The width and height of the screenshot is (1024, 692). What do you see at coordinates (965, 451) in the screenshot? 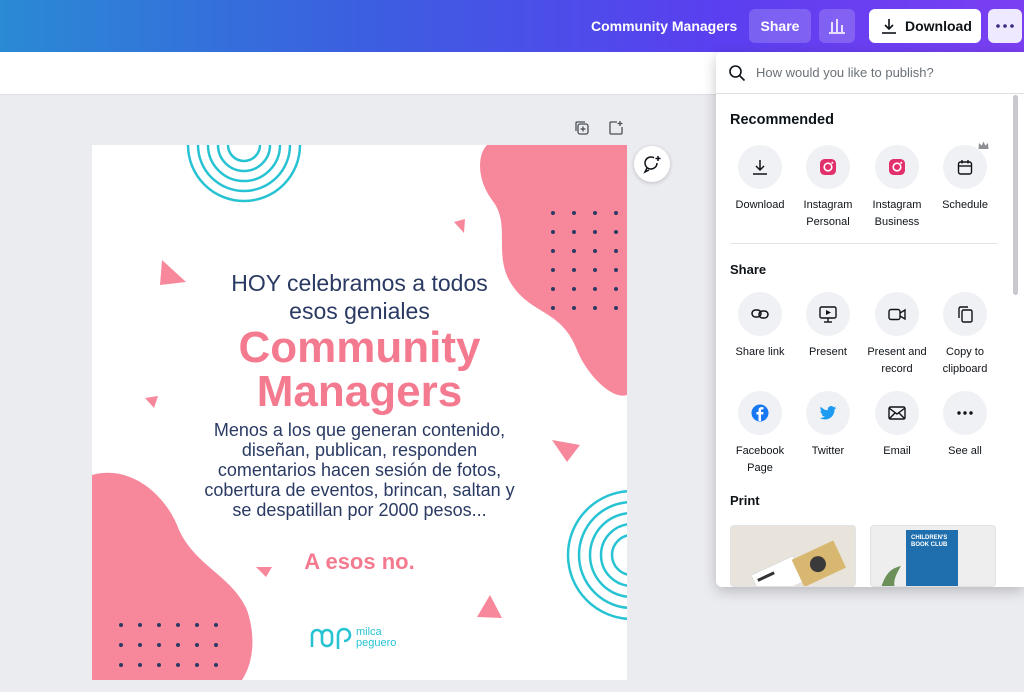
I see `option-label: See all` at bounding box center [965, 451].